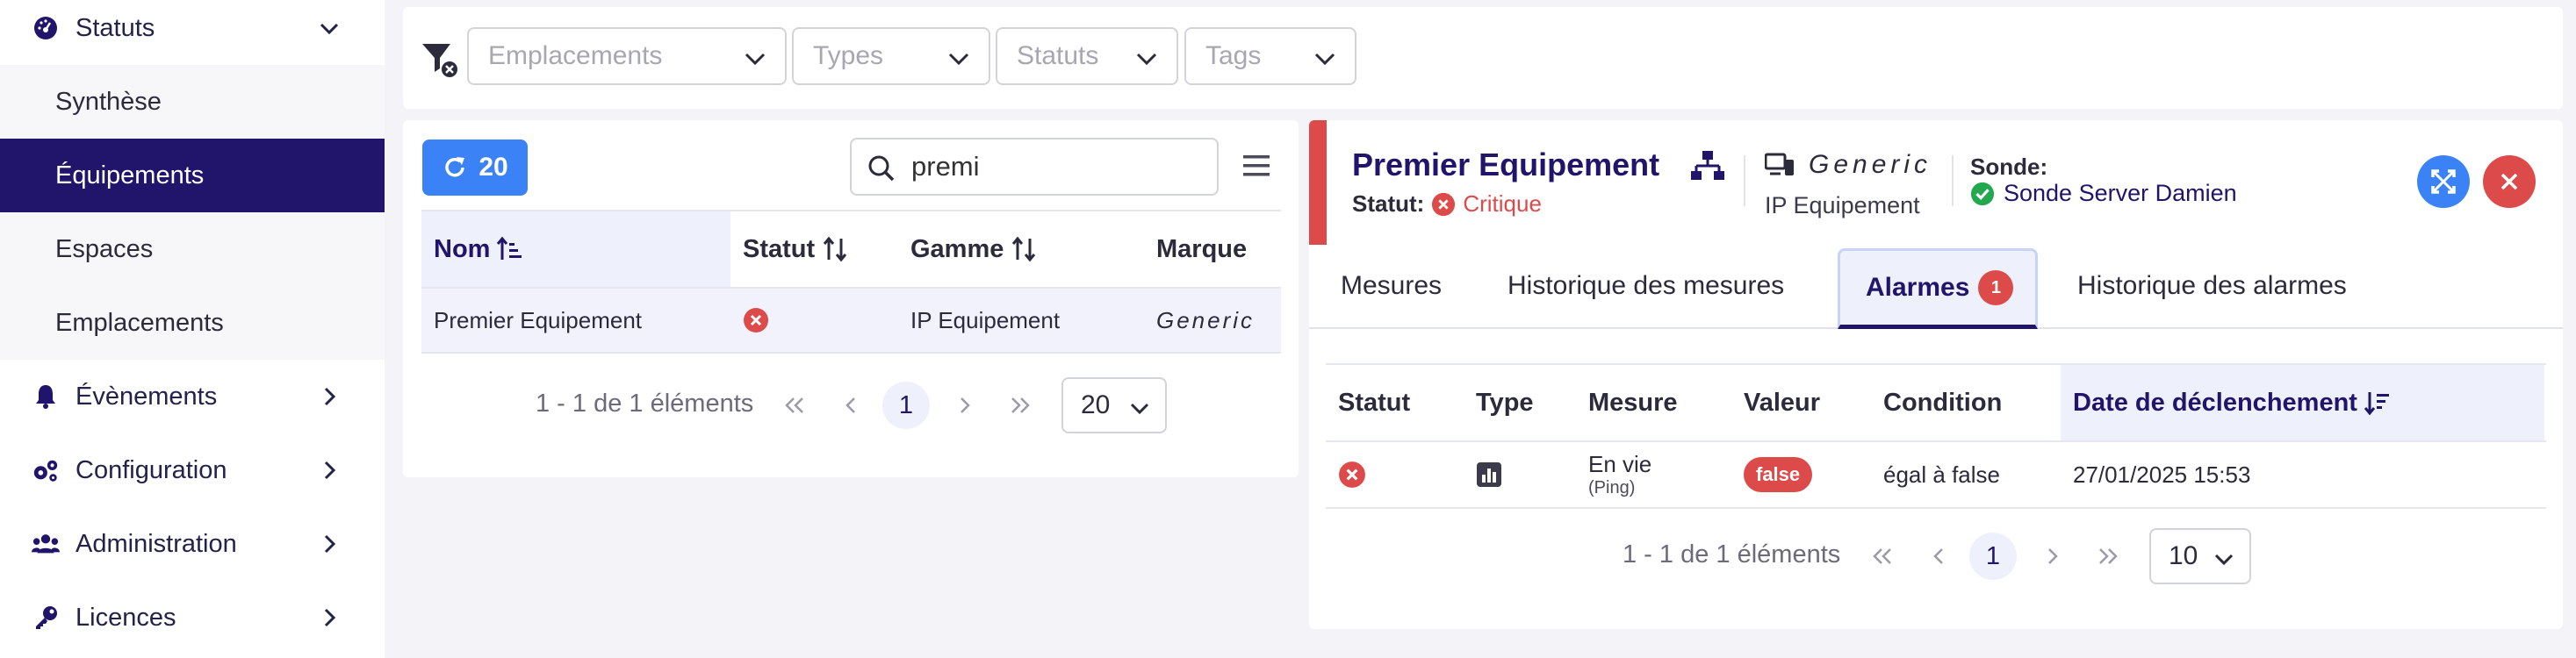  I want to click on nav-statuts: Statuts, so click(192, 32).